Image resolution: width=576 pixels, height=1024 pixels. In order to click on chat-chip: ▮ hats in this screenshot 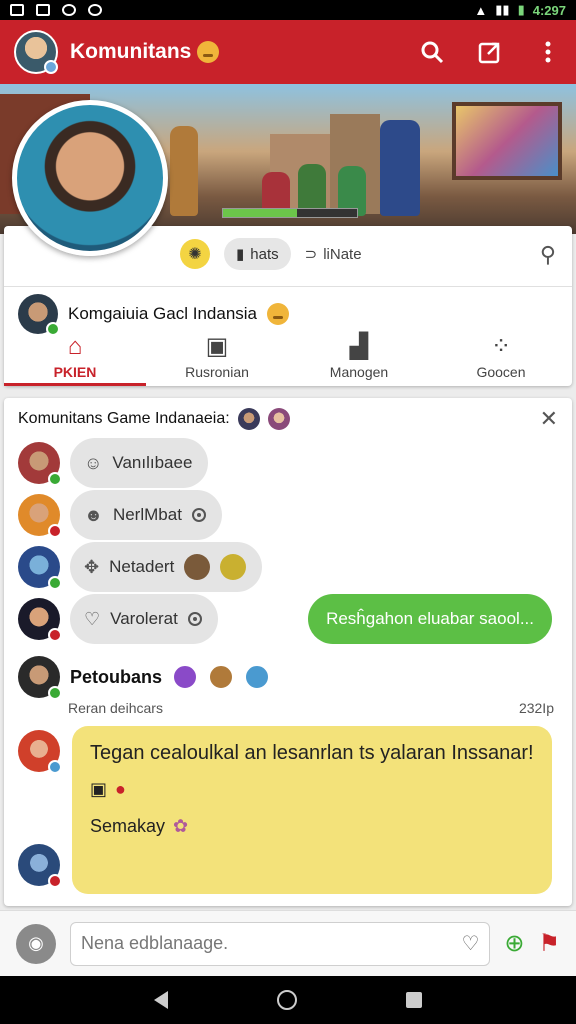, I will do `click(257, 254)`.